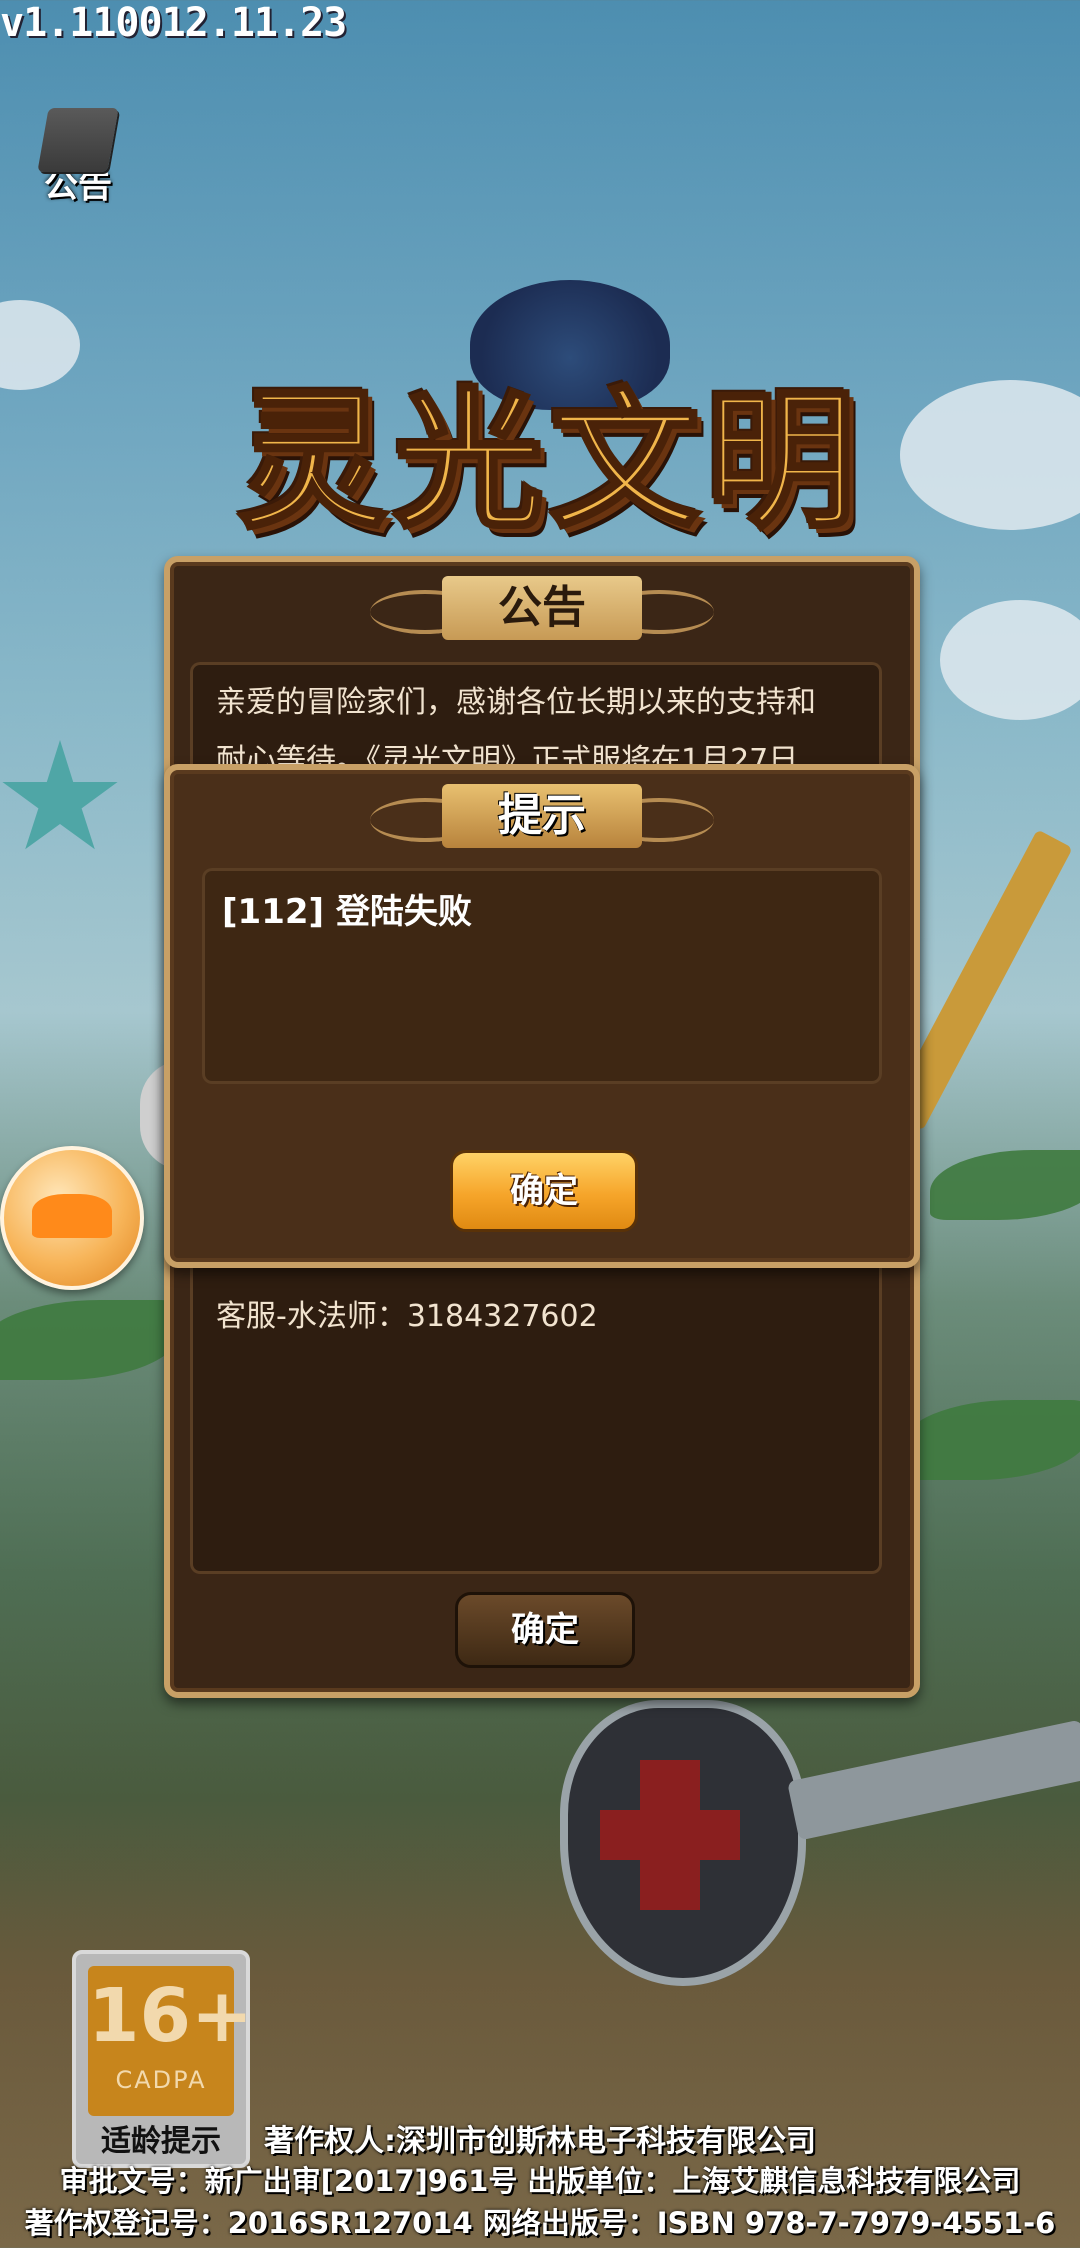 This screenshot has width=1080, height=2248. I want to click on announcement-text-line1: 亲爱的冒险家们，感谢各位长期以来的支持和, so click(516, 702).